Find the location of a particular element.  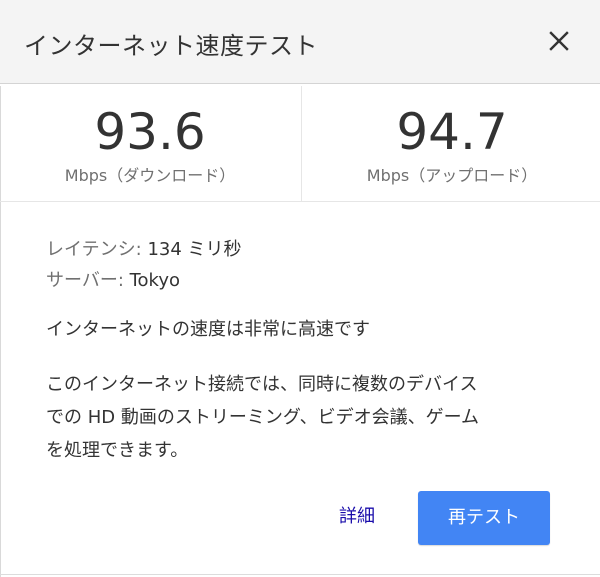

dialog-bottom-border is located at coordinates (300, 574).